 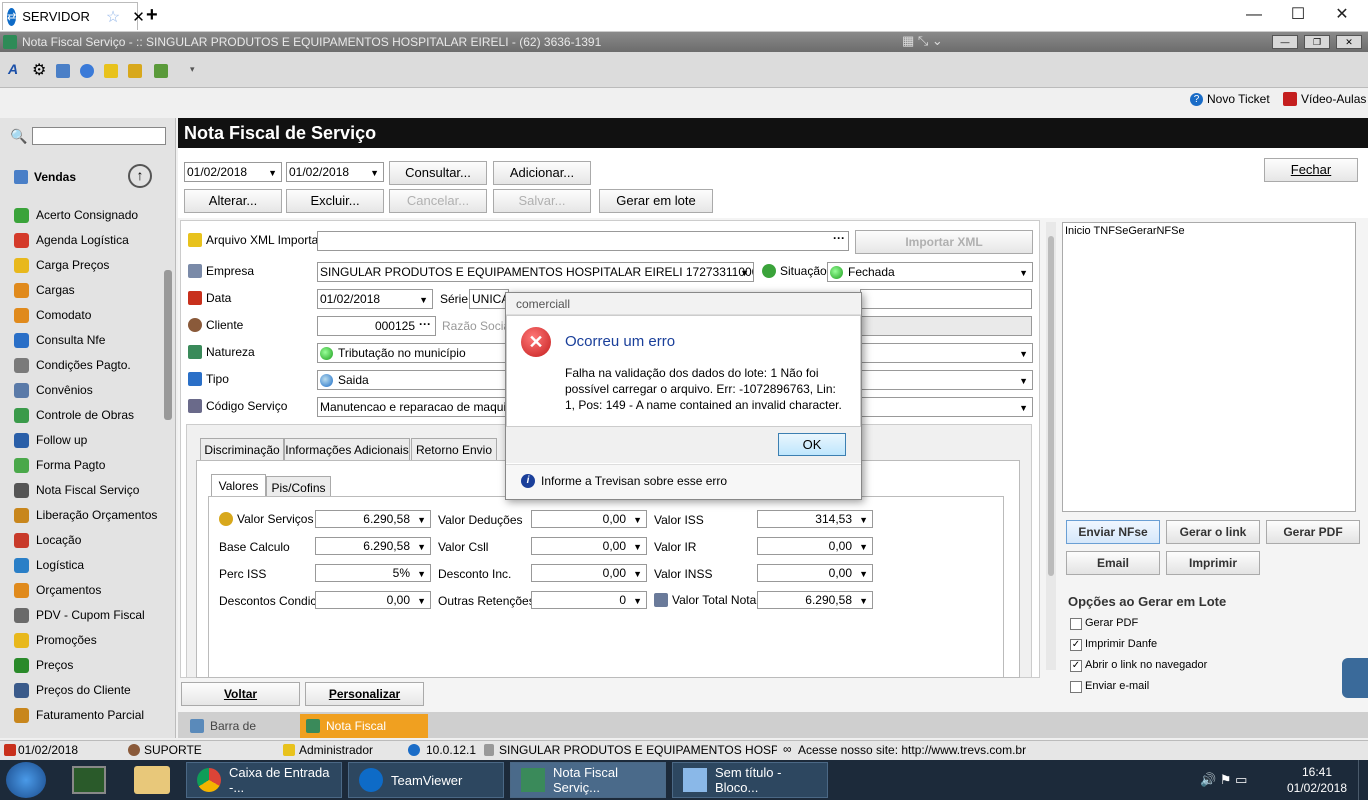 I want to click on abrir-link-checkbox: ✓, so click(x=1076, y=666).